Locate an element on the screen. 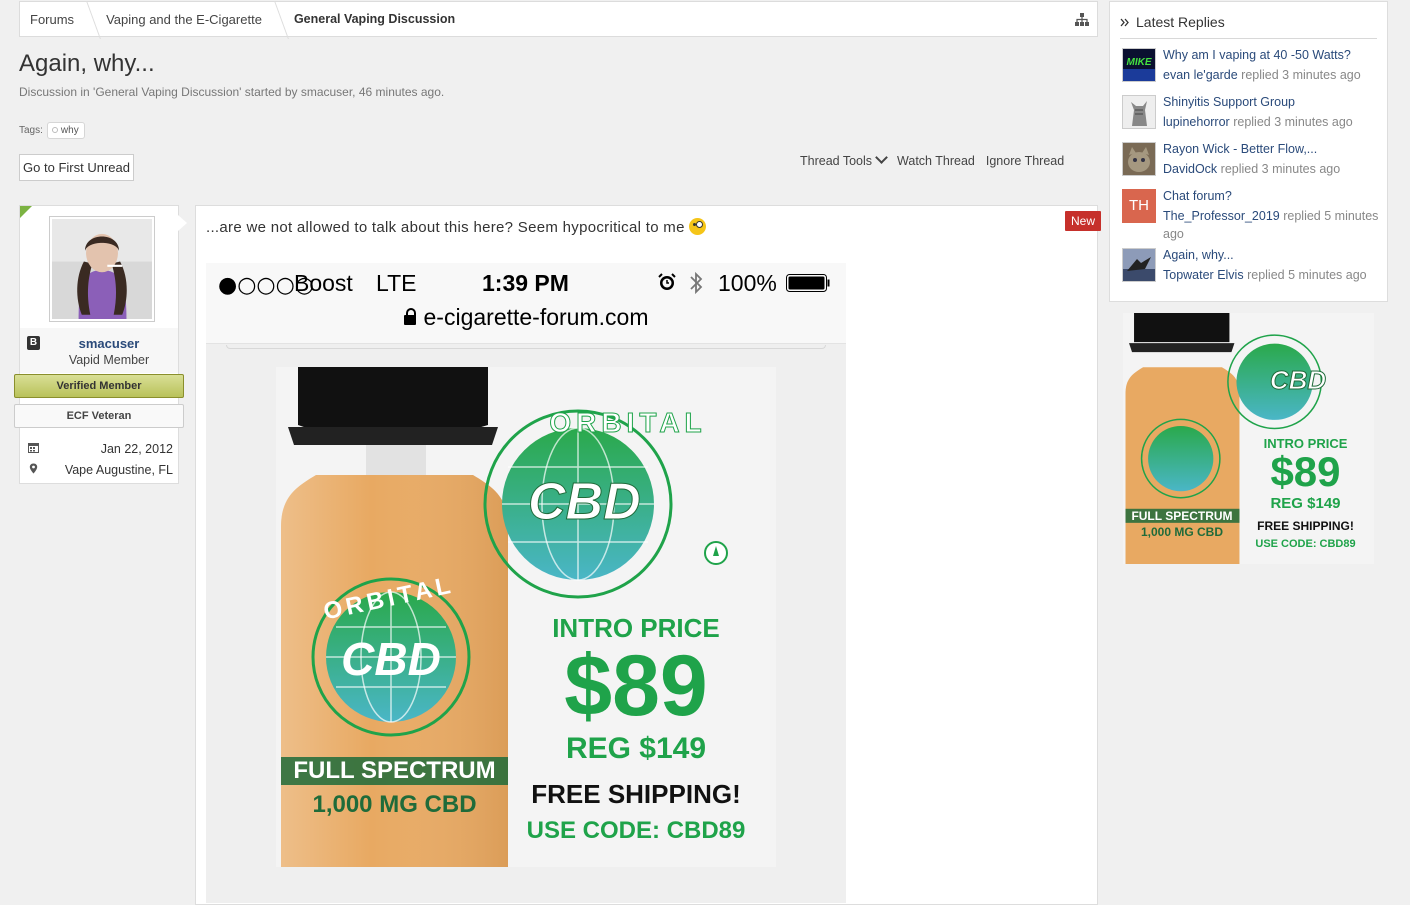 Image resolution: width=1410 pixels, height=905 pixels. carrier-label: Boost is located at coordinates (323, 283).